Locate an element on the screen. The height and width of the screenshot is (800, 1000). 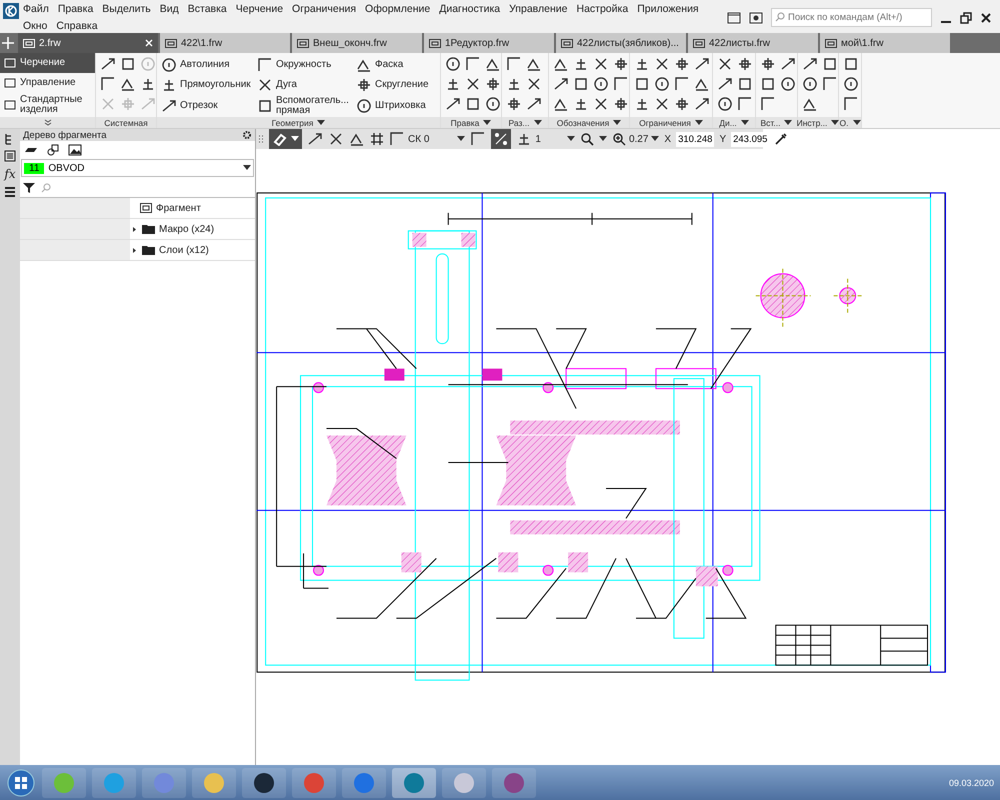
document-tab: мой\1.frw is located at coordinates (885, 43).